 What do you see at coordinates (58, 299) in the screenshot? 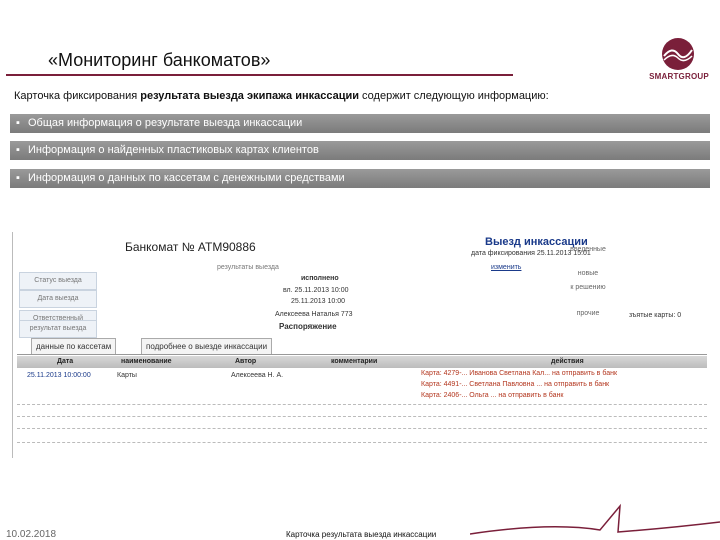
I see `label-date: Дата выезда` at bounding box center [58, 299].